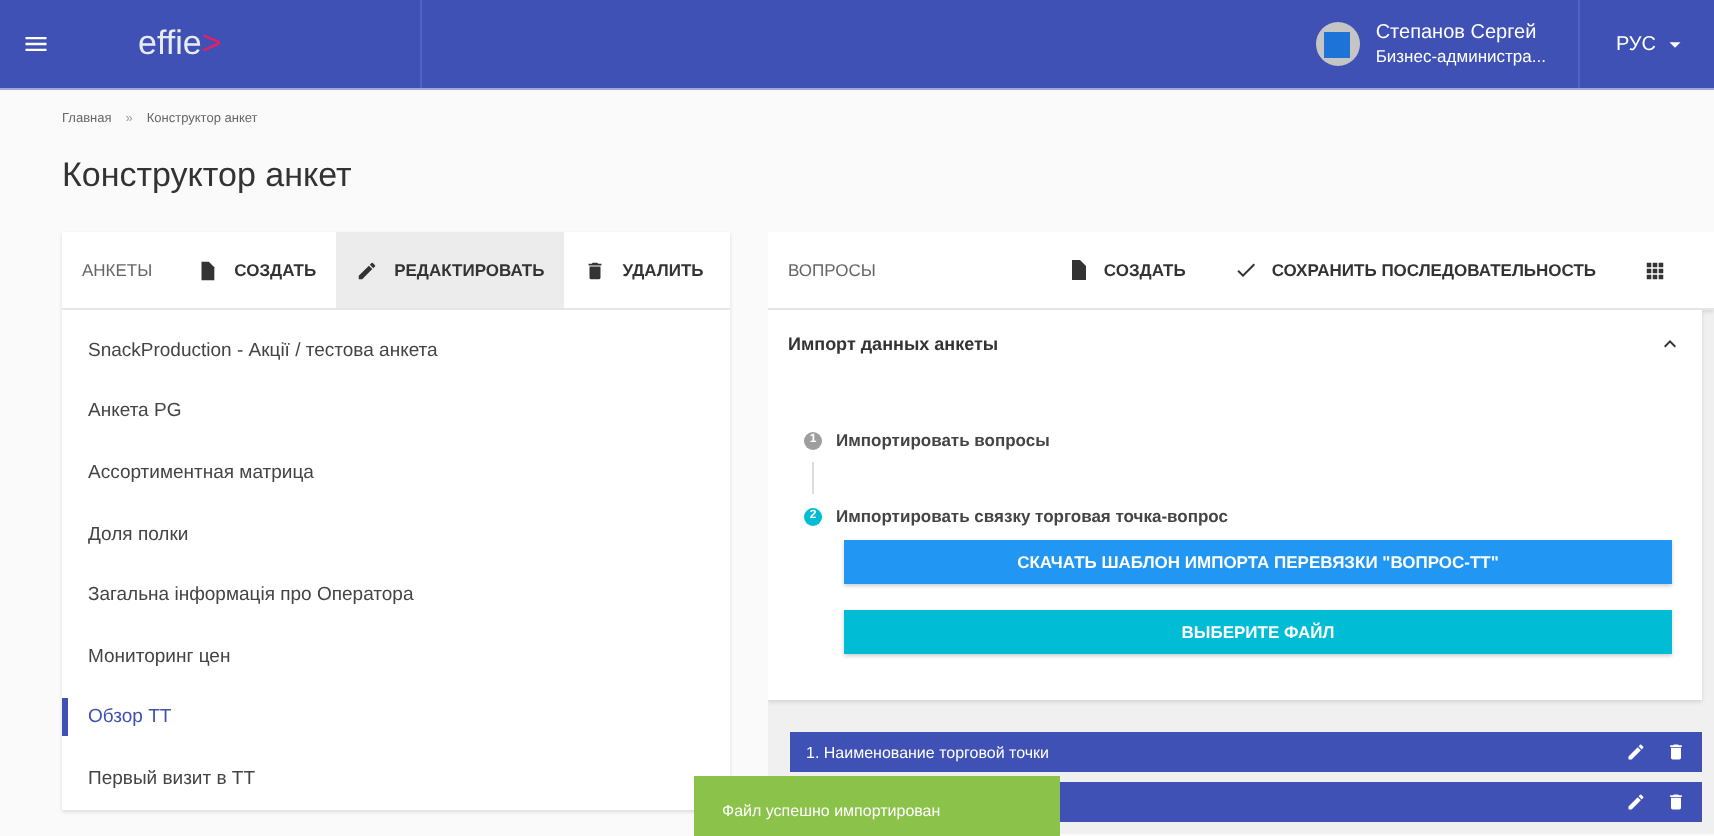 This screenshot has width=1714, height=836. Describe the element at coordinates (396, 656) in the screenshot. I see `survey-item: Мониторинг цен` at that location.